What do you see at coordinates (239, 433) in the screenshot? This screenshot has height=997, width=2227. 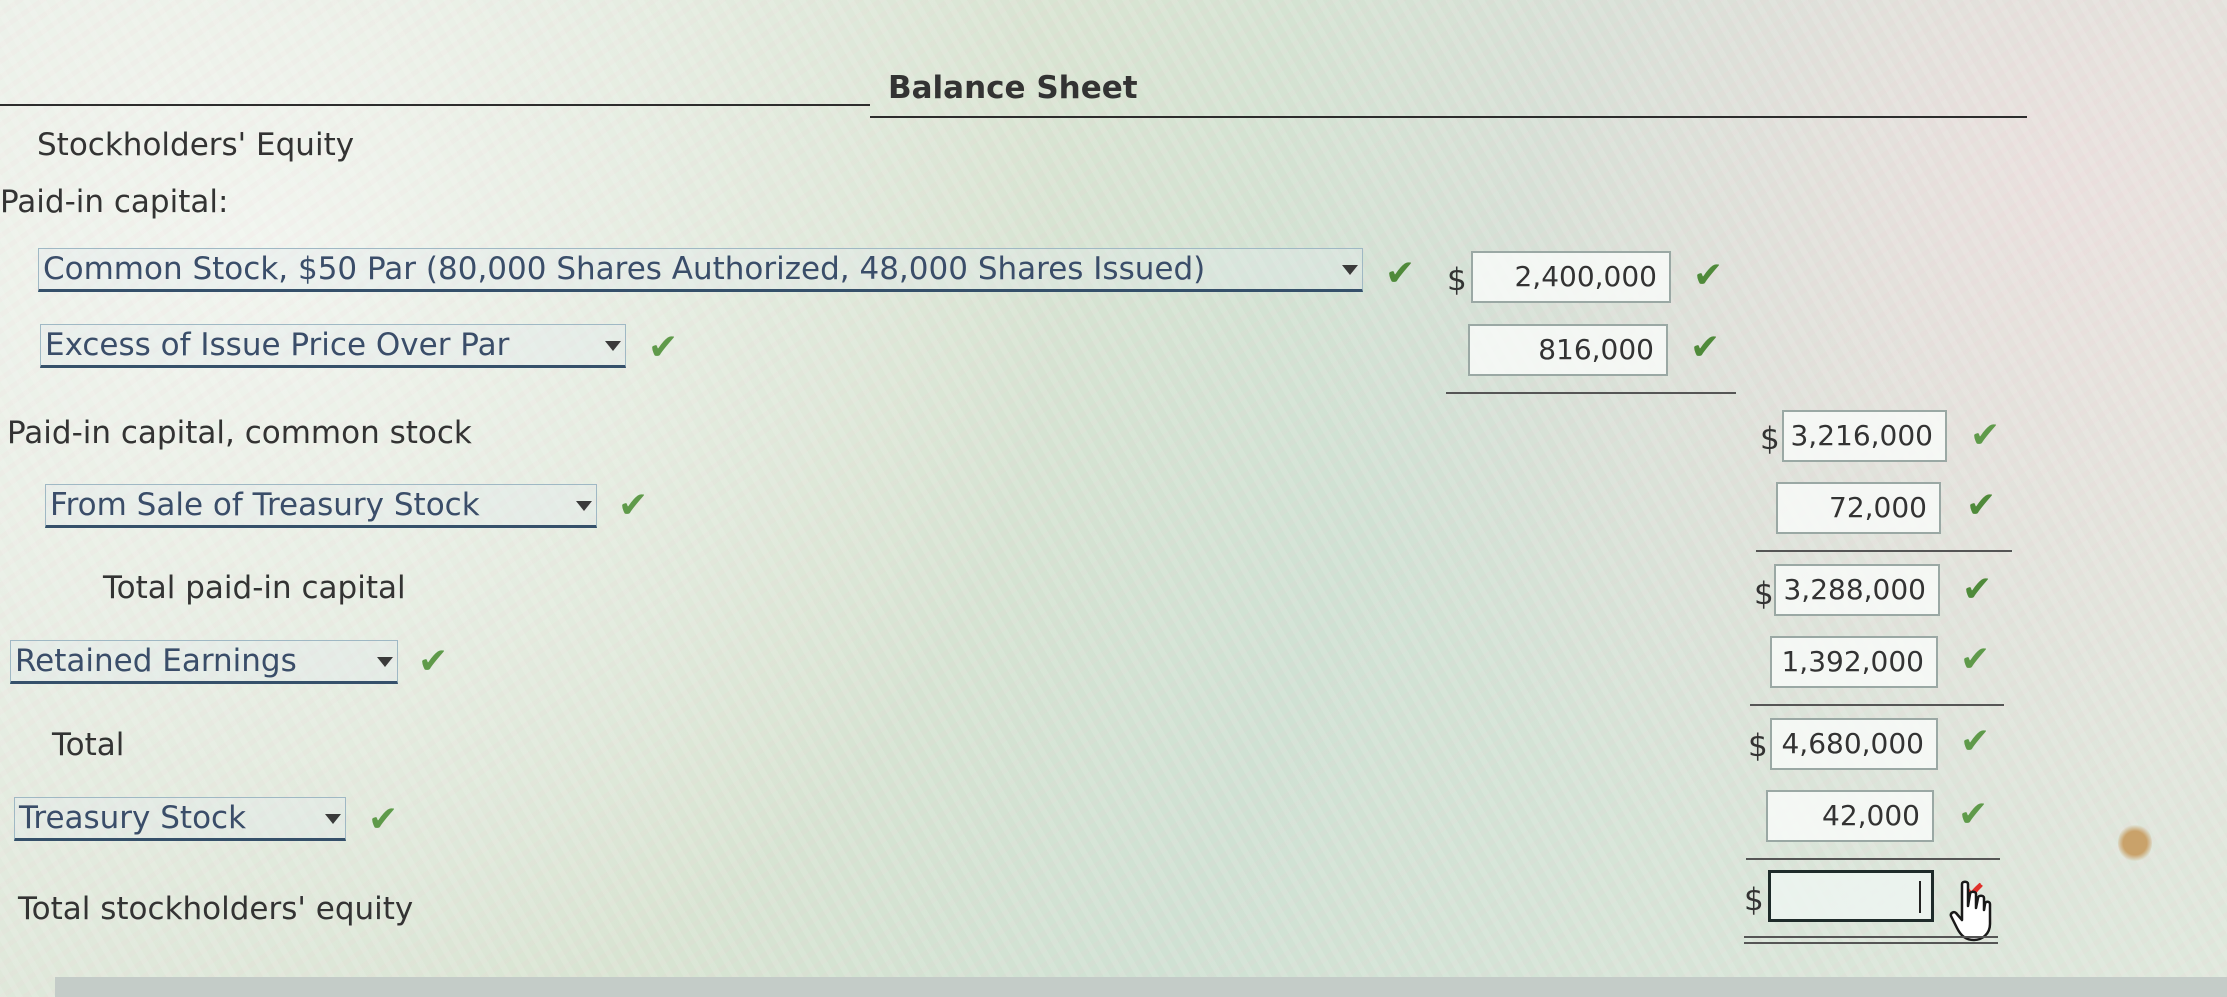 I see `paid-in-common-label: Paid-in capital, common stock` at bounding box center [239, 433].